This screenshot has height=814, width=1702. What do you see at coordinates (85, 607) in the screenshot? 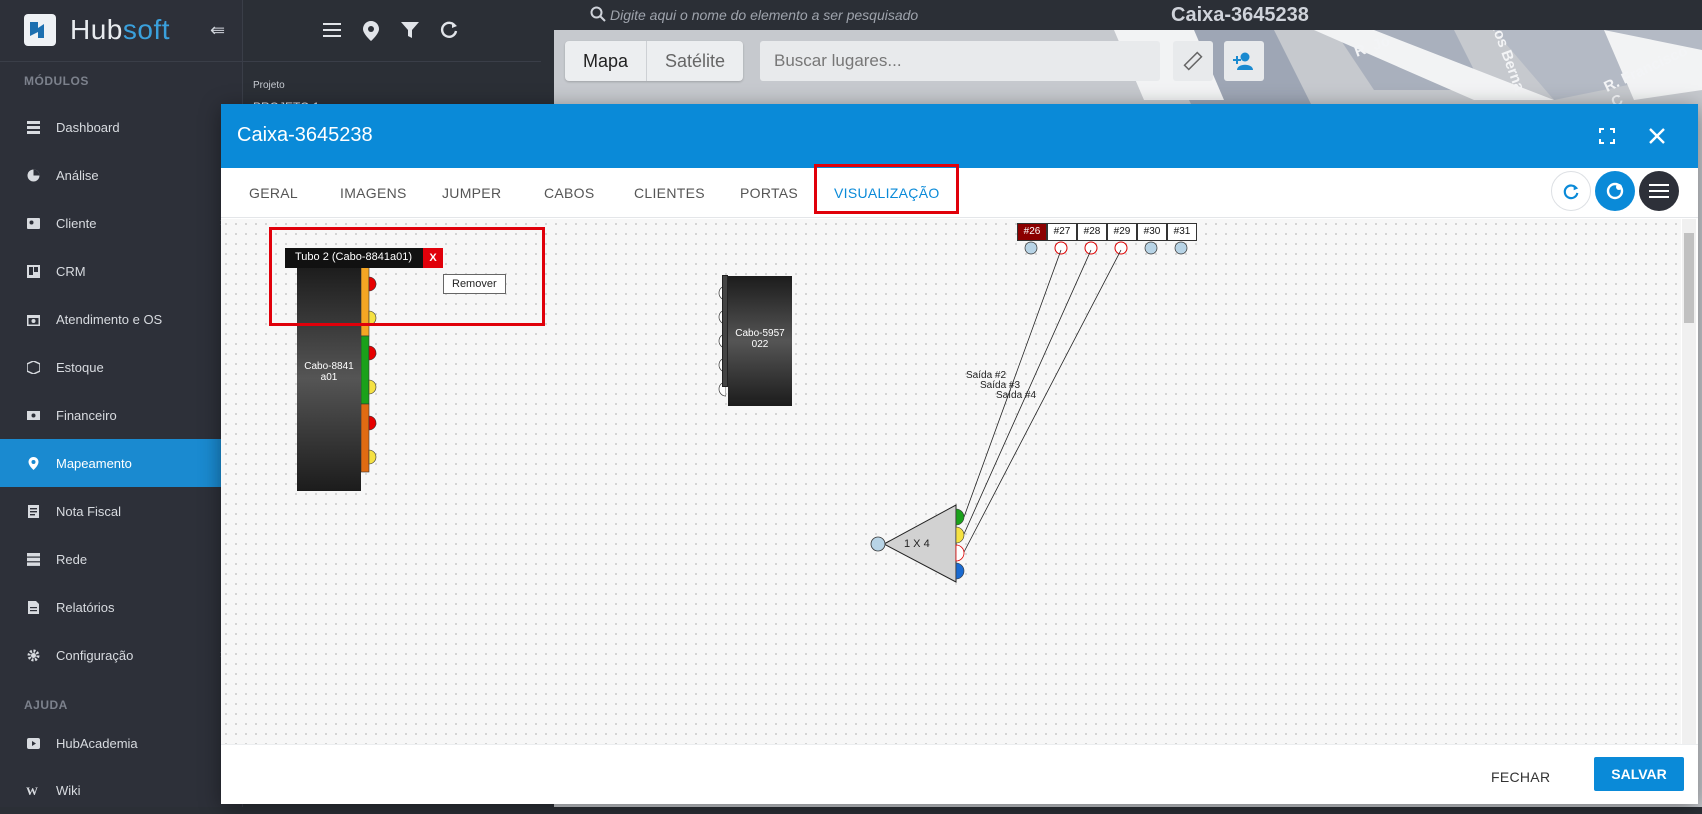
I see `sidebar-item-label: Relatórios` at bounding box center [85, 607].